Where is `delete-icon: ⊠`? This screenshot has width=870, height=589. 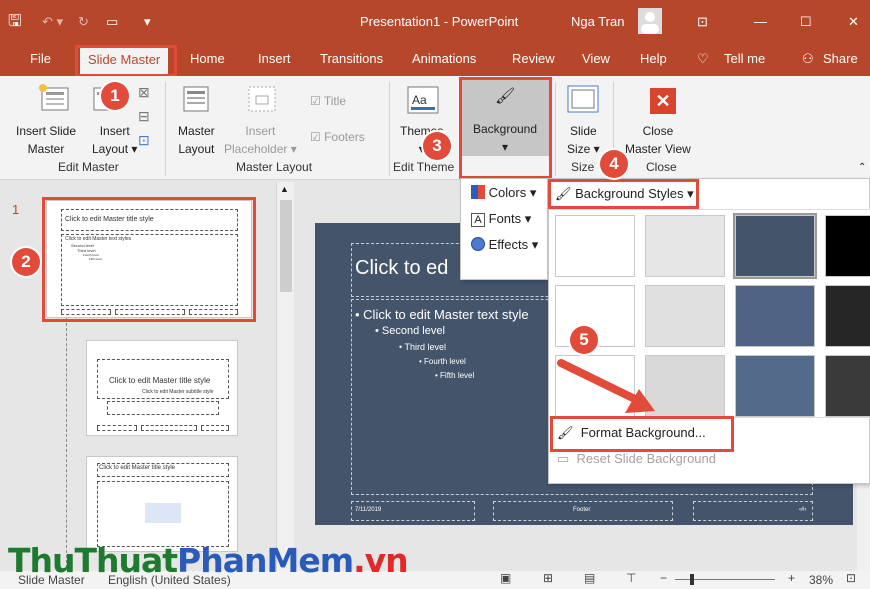 delete-icon: ⊠ is located at coordinates (144, 92).